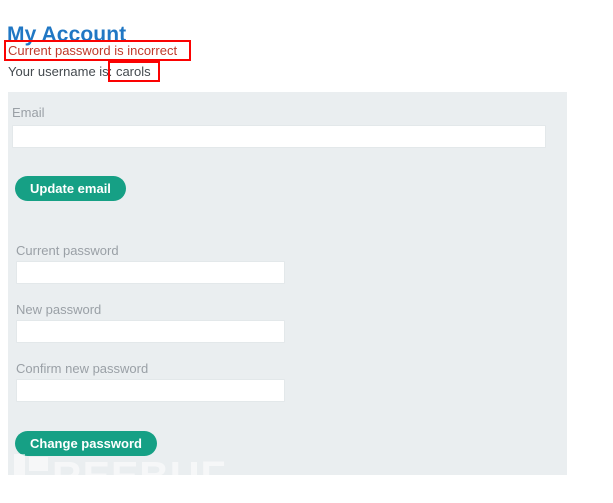 This screenshot has width=613, height=503. What do you see at coordinates (133, 71) in the screenshot?
I see `username-value: carols` at bounding box center [133, 71].